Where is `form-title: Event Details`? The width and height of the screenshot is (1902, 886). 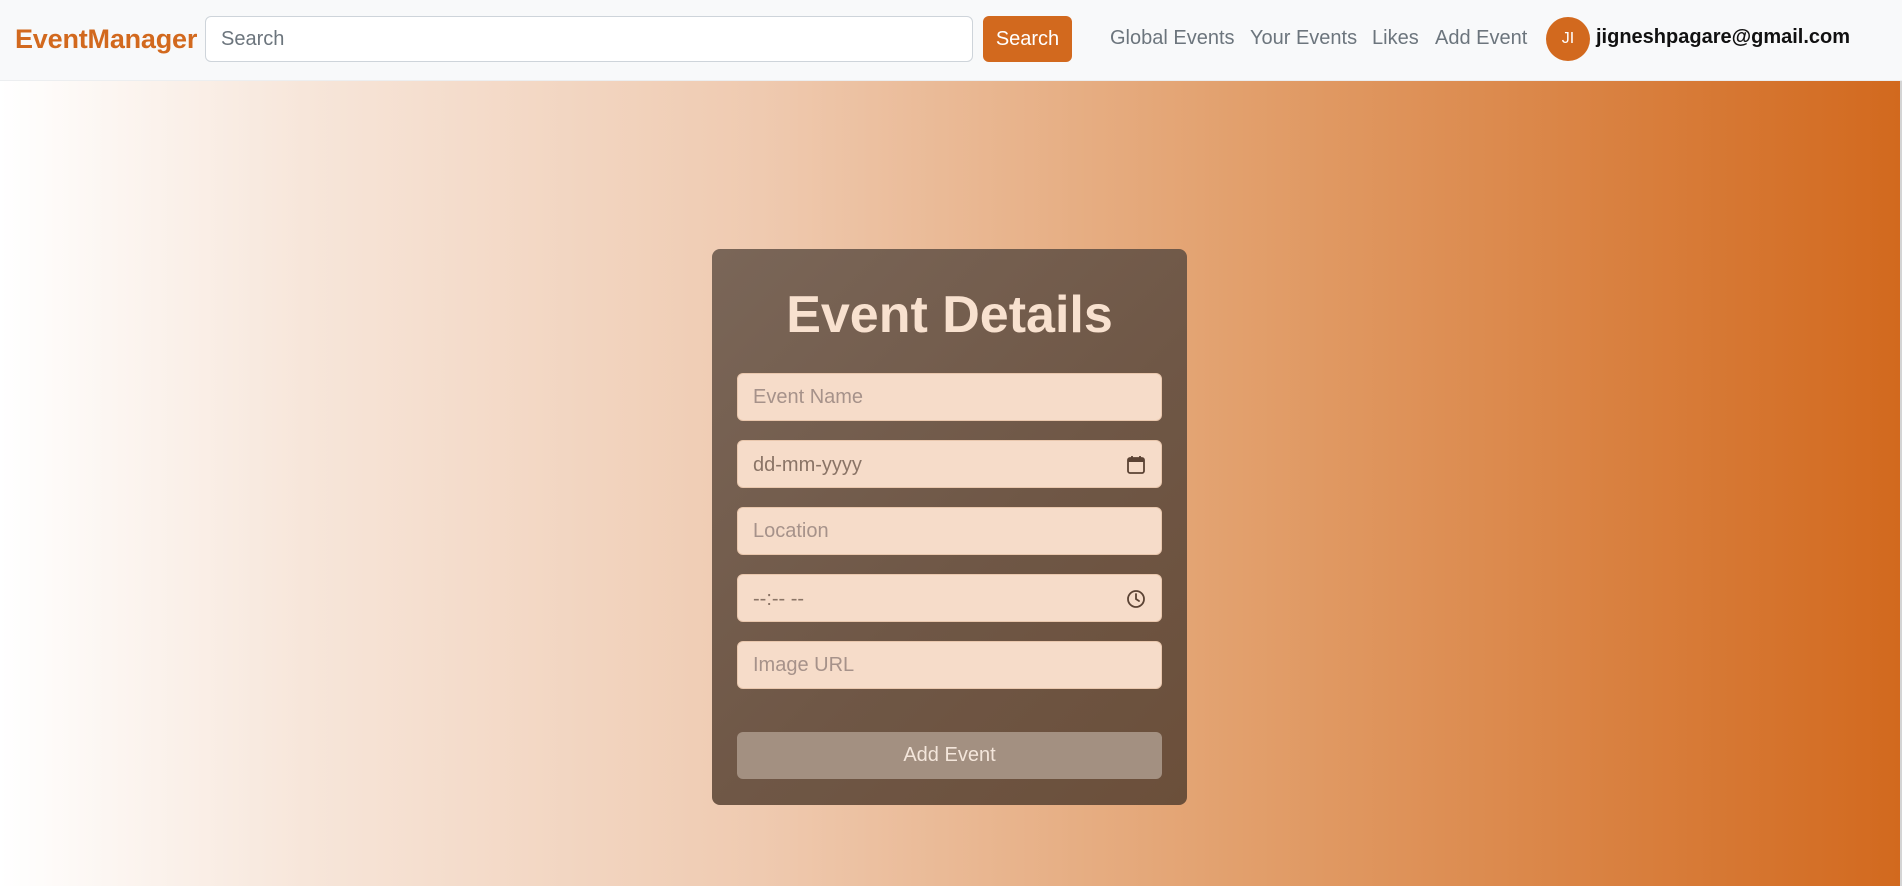 form-title: Event Details is located at coordinates (949, 315).